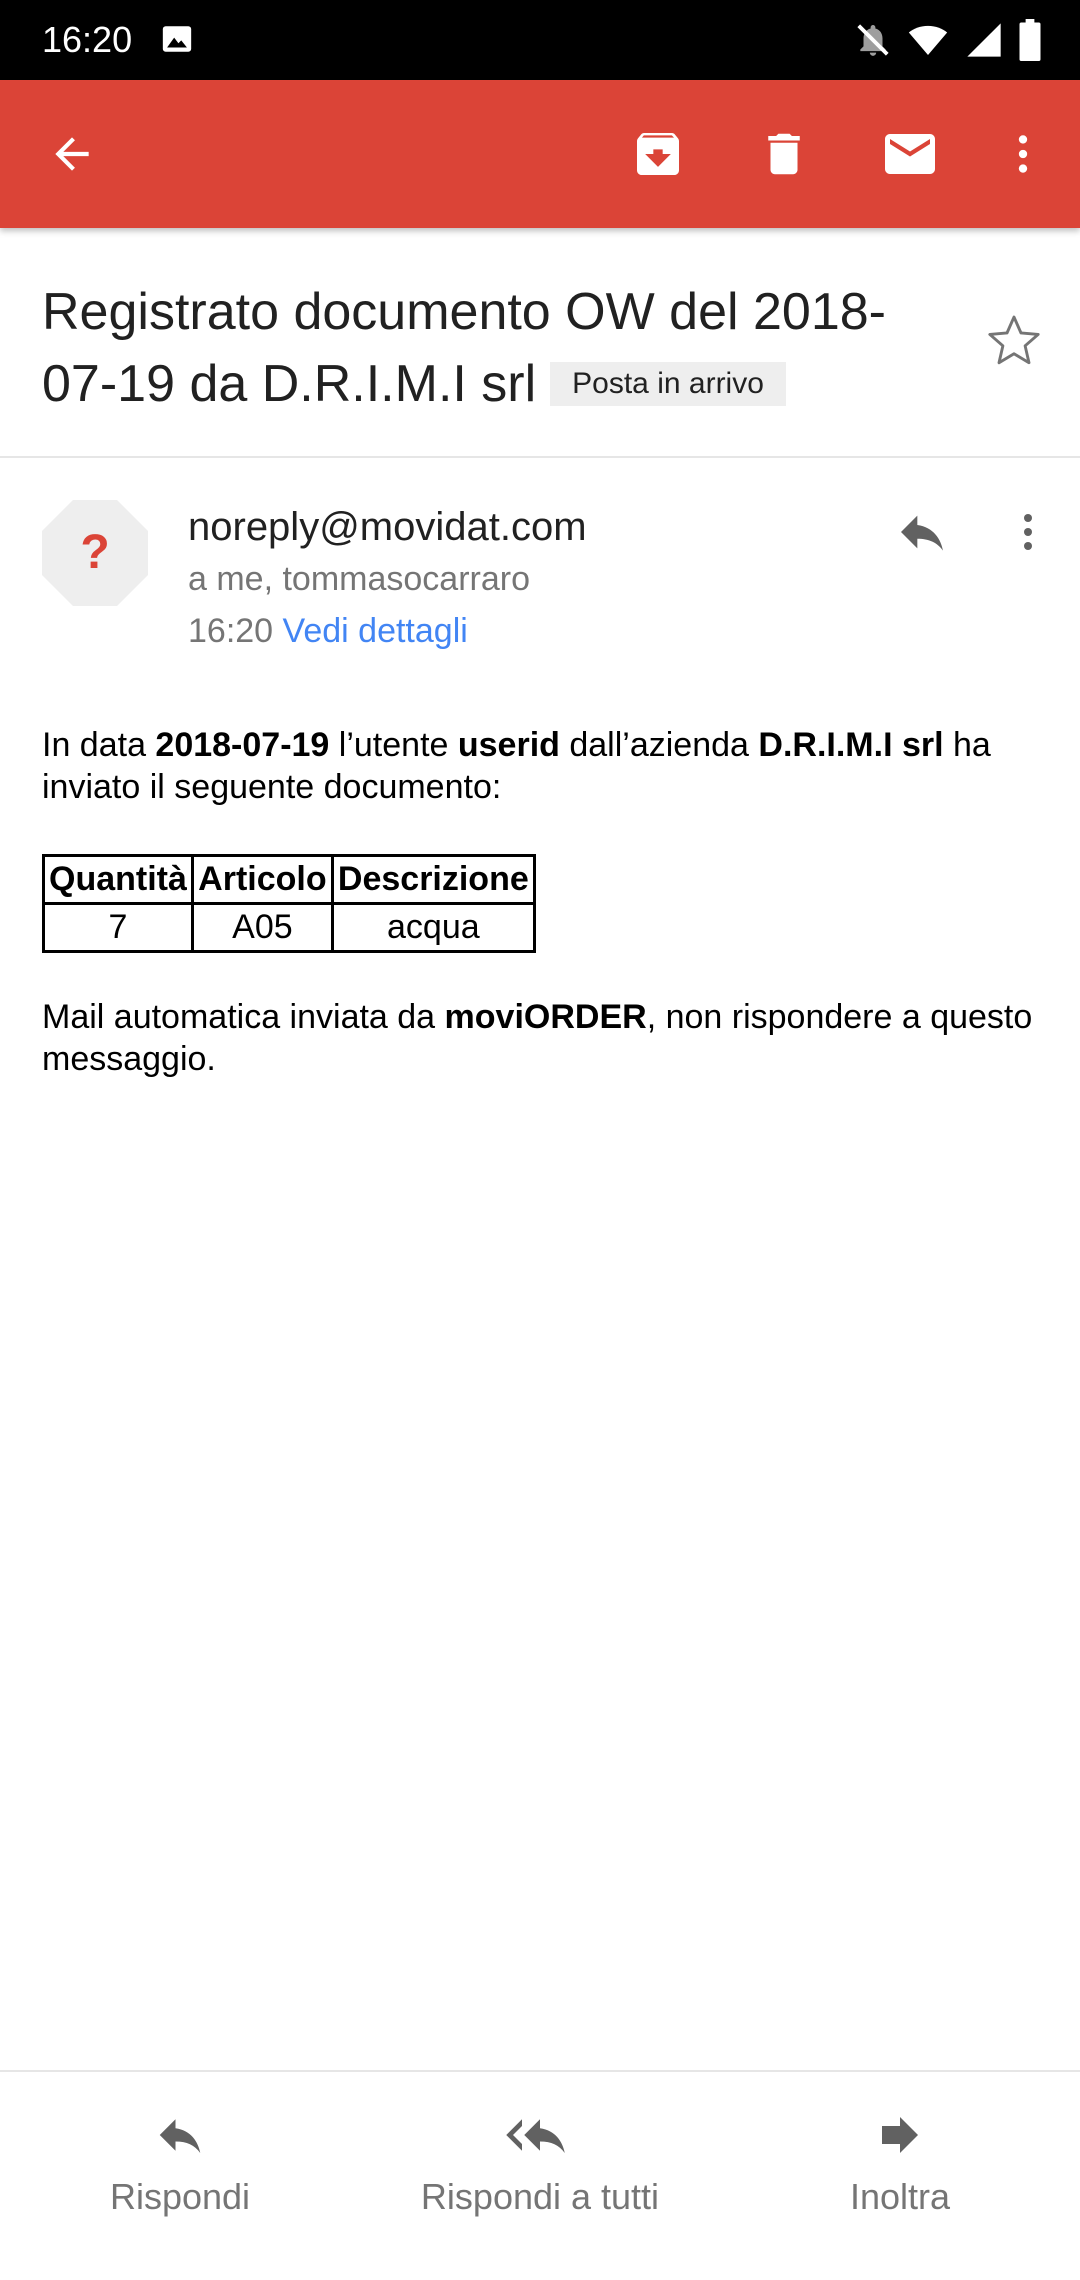 This screenshot has height=2280, width=1080. Describe the element at coordinates (180, 2196) in the screenshot. I see `reply-label: Rispondi` at that location.